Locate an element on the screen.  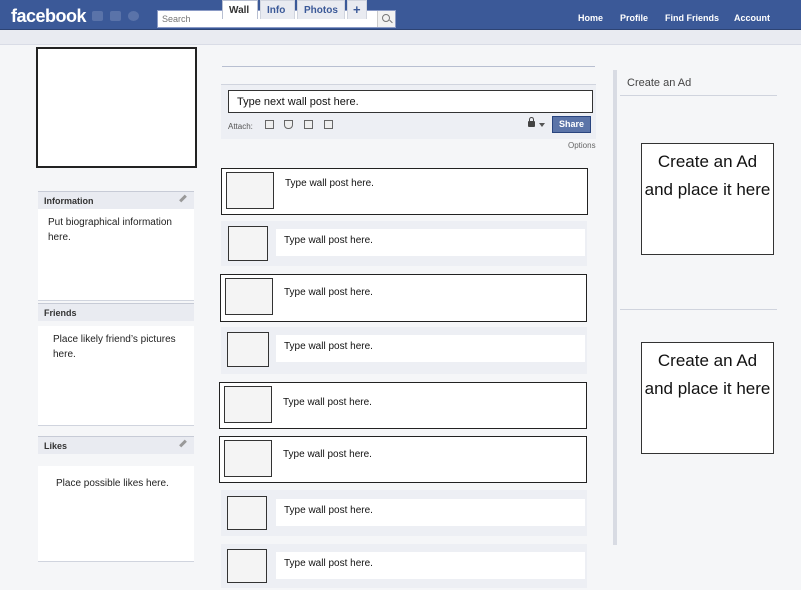
nav-profile: Profile is located at coordinates (634, 18).